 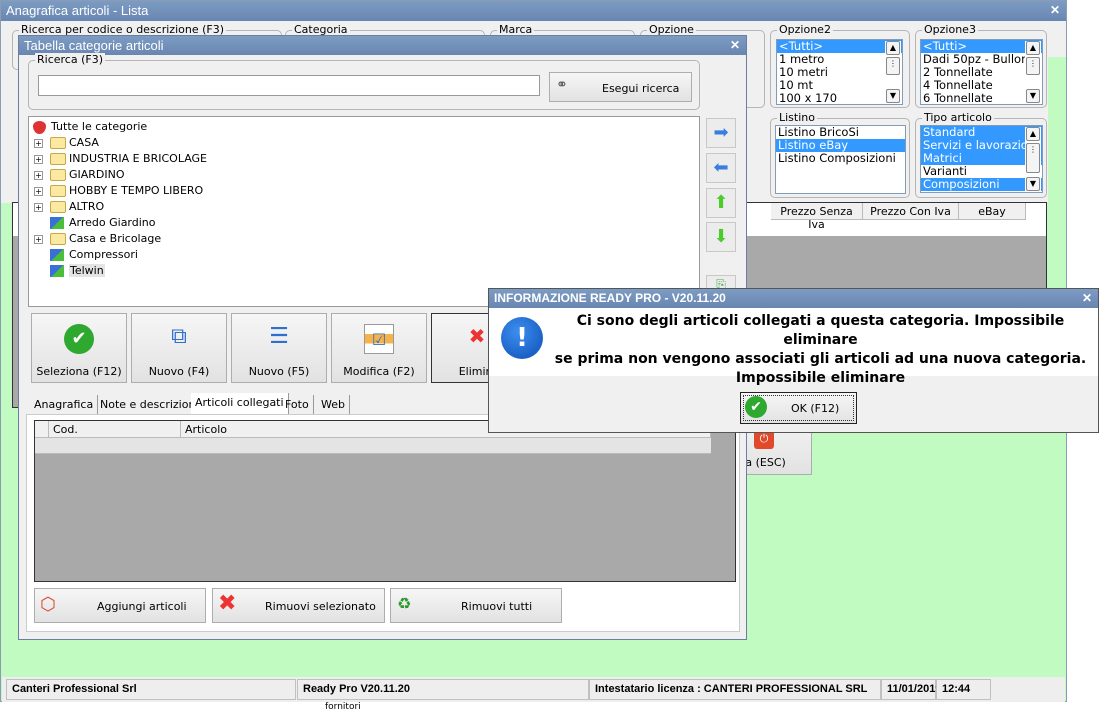 I want to click on tree-item: + GIARDINO, so click(x=364, y=175).